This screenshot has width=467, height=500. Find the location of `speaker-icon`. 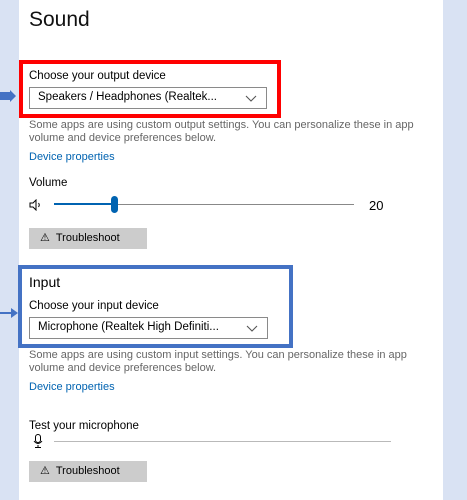

speaker-icon is located at coordinates (36, 205).